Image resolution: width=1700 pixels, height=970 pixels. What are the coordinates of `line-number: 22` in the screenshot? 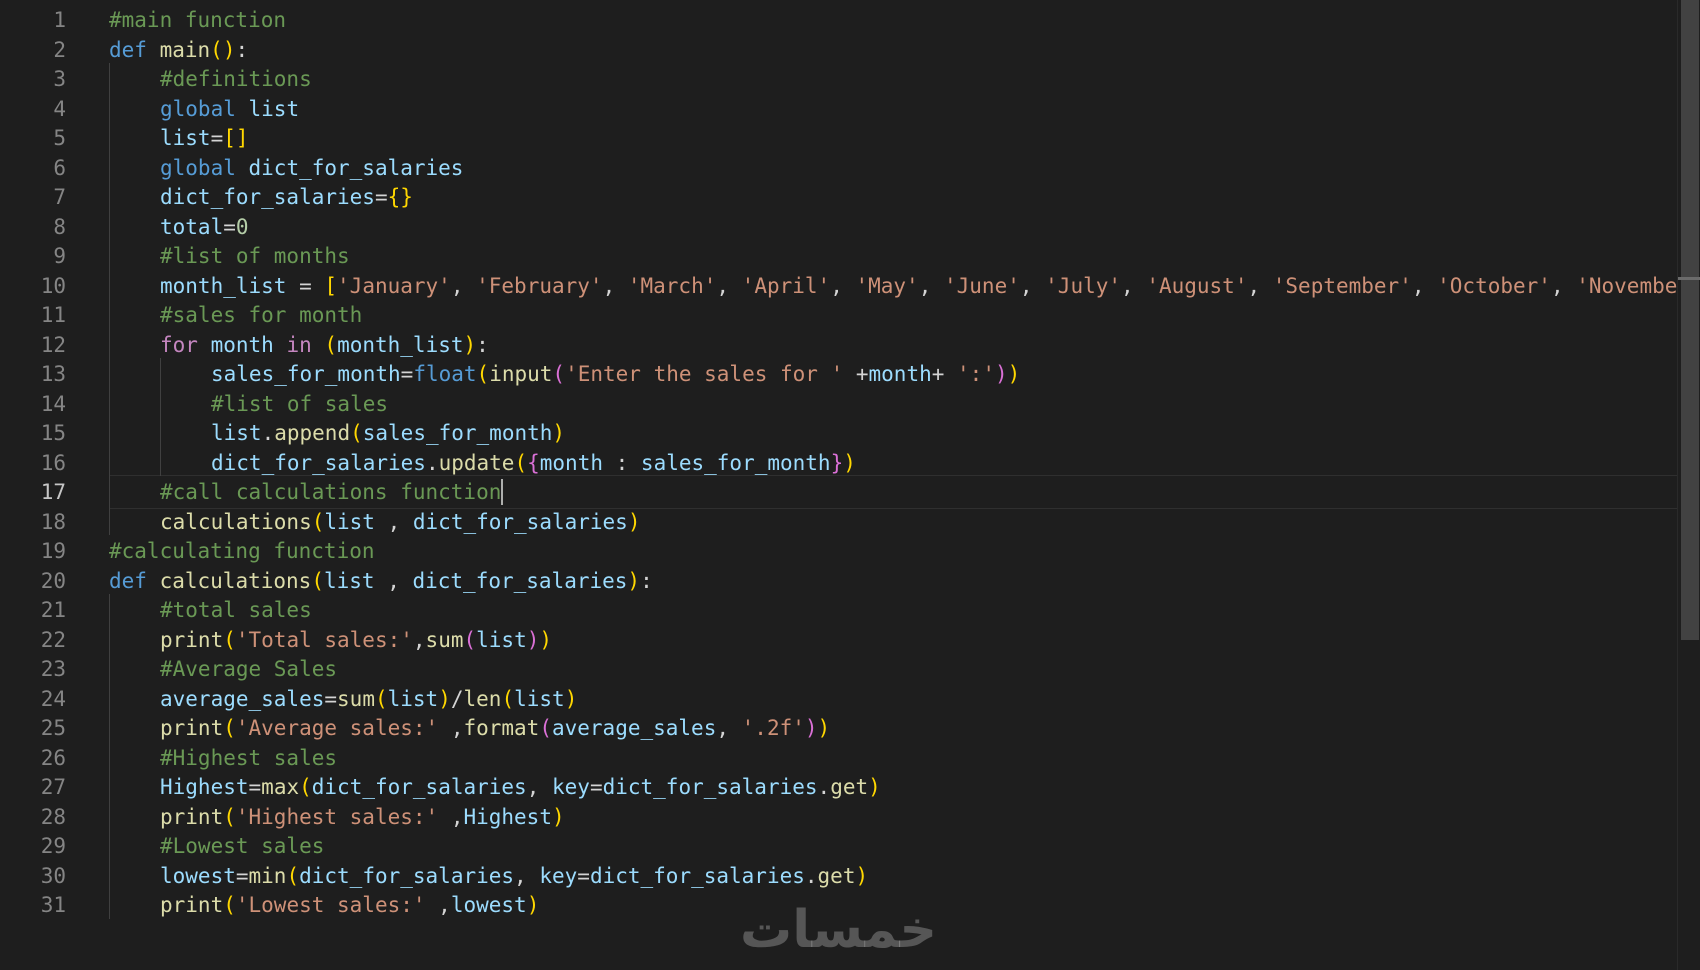 It's located at (36, 640).